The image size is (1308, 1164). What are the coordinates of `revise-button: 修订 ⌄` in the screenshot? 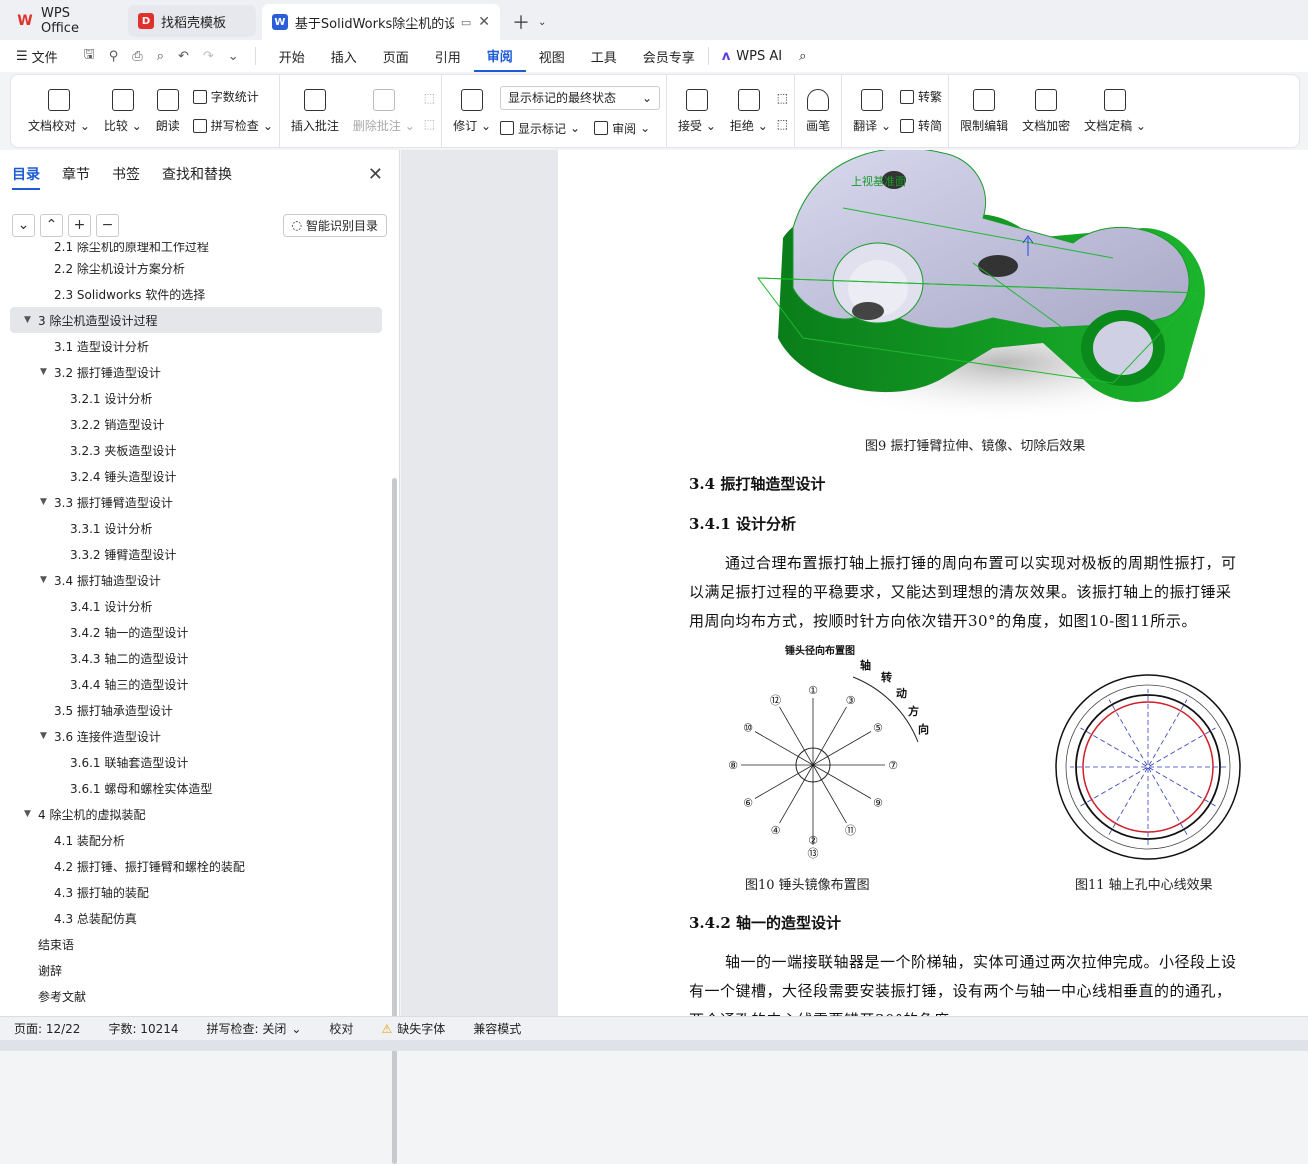 It's located at (472, 111).